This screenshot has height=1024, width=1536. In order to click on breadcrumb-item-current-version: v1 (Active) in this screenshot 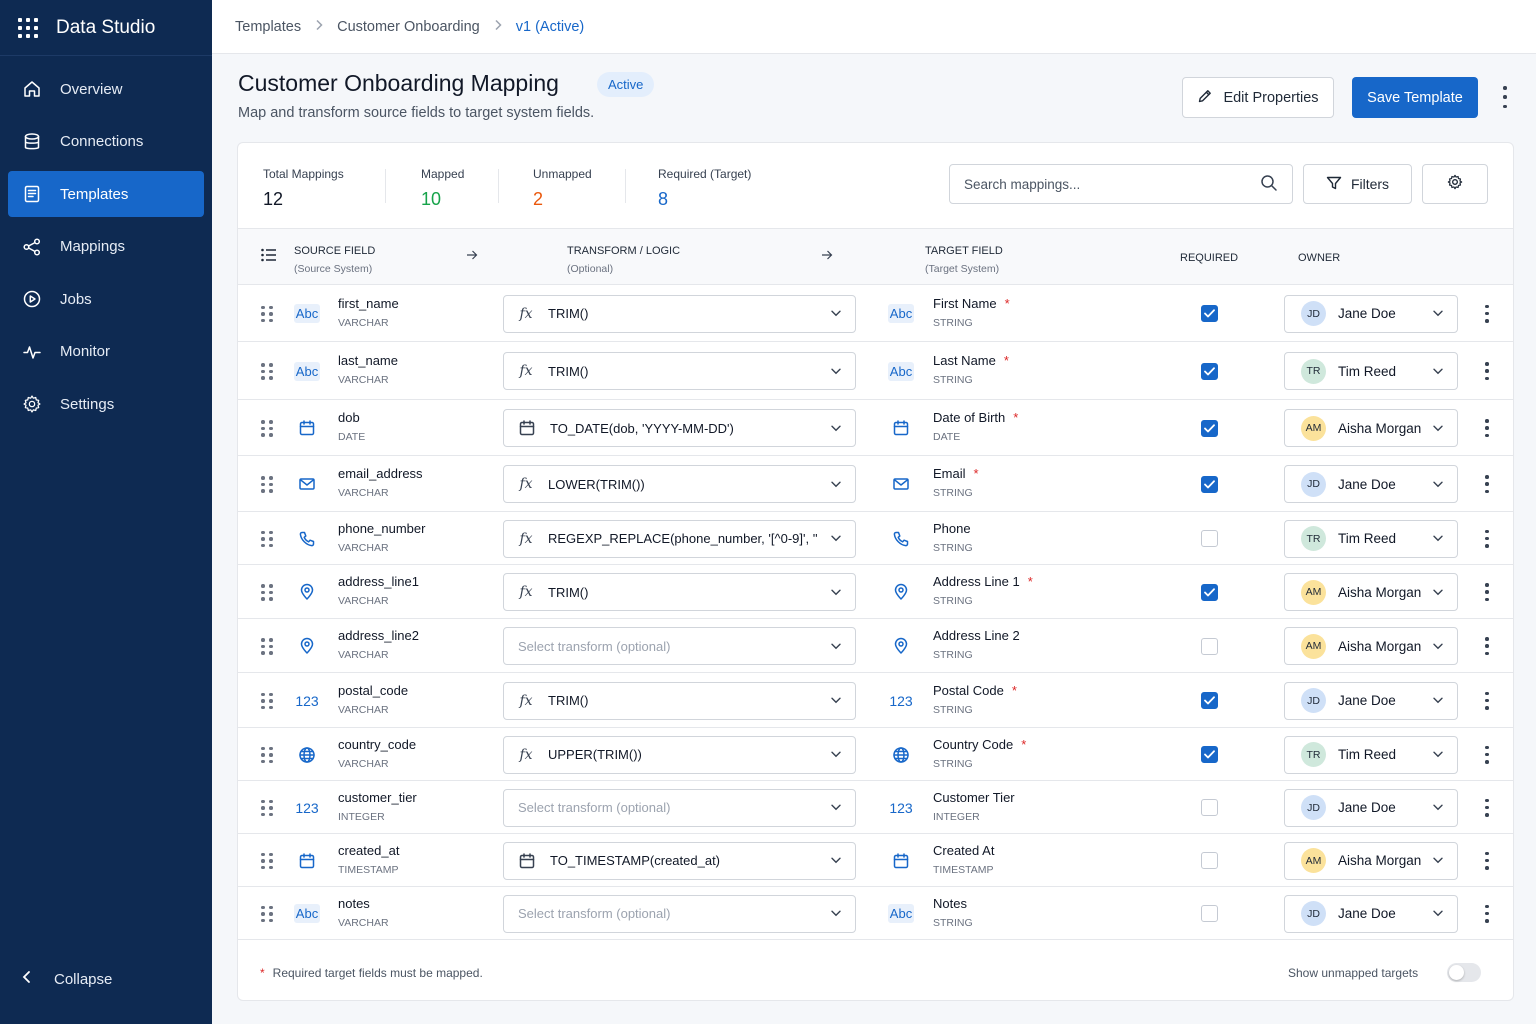, I will do `click(550, 27)`.